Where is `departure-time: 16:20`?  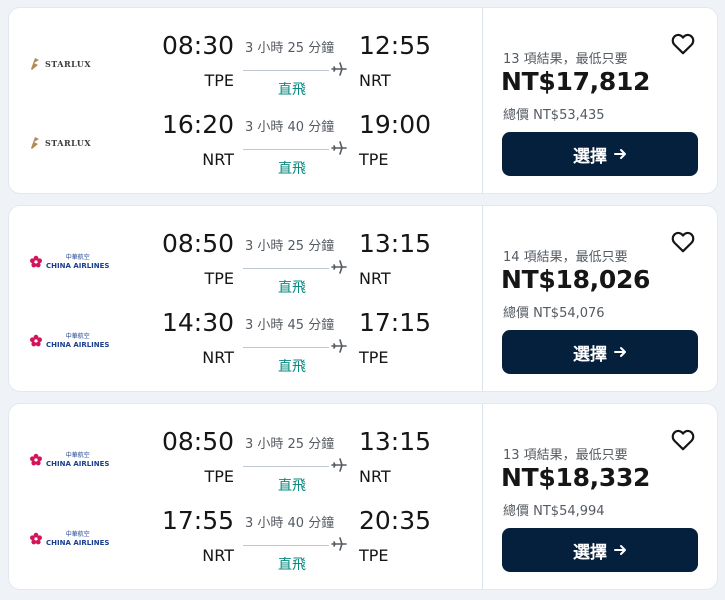
departure-time: 16:20 is located at coordinates (197, 124).